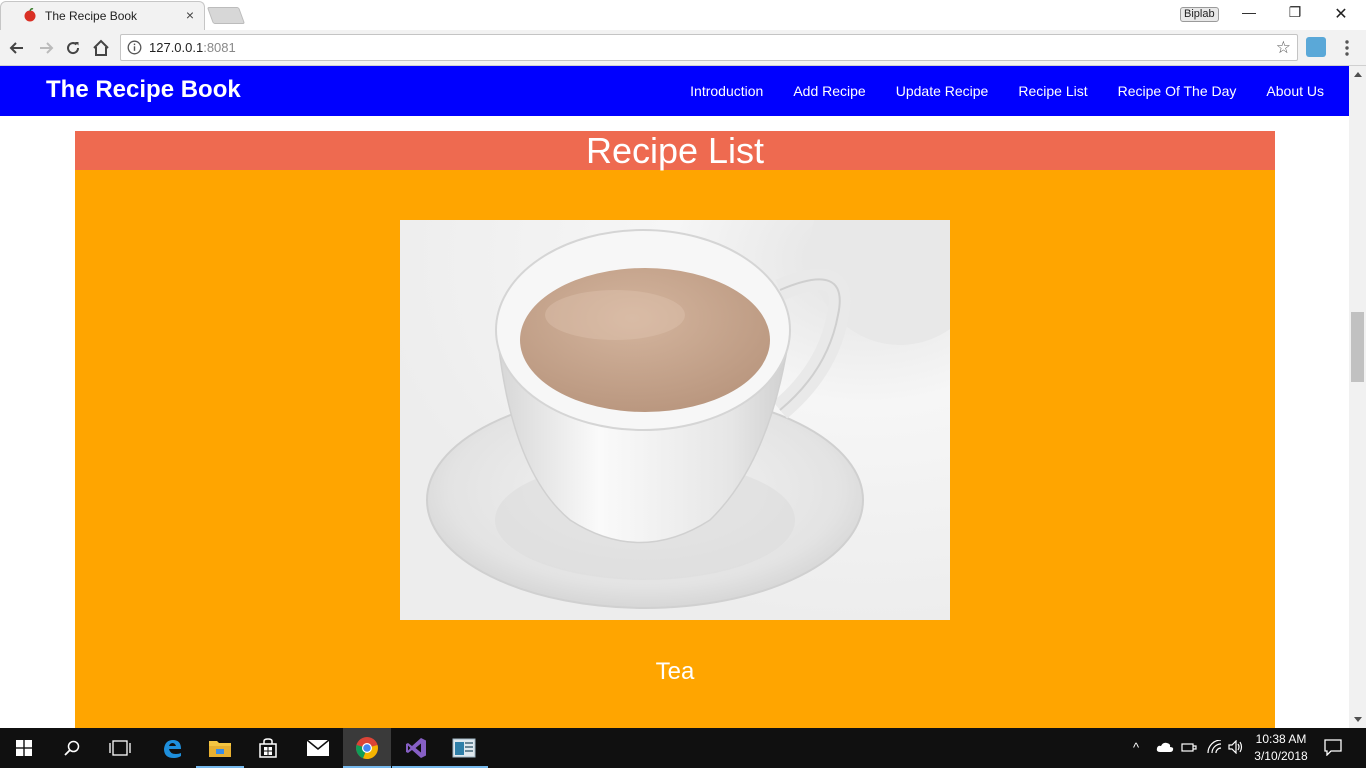  I want to click on home-icon, so click(101, 47).